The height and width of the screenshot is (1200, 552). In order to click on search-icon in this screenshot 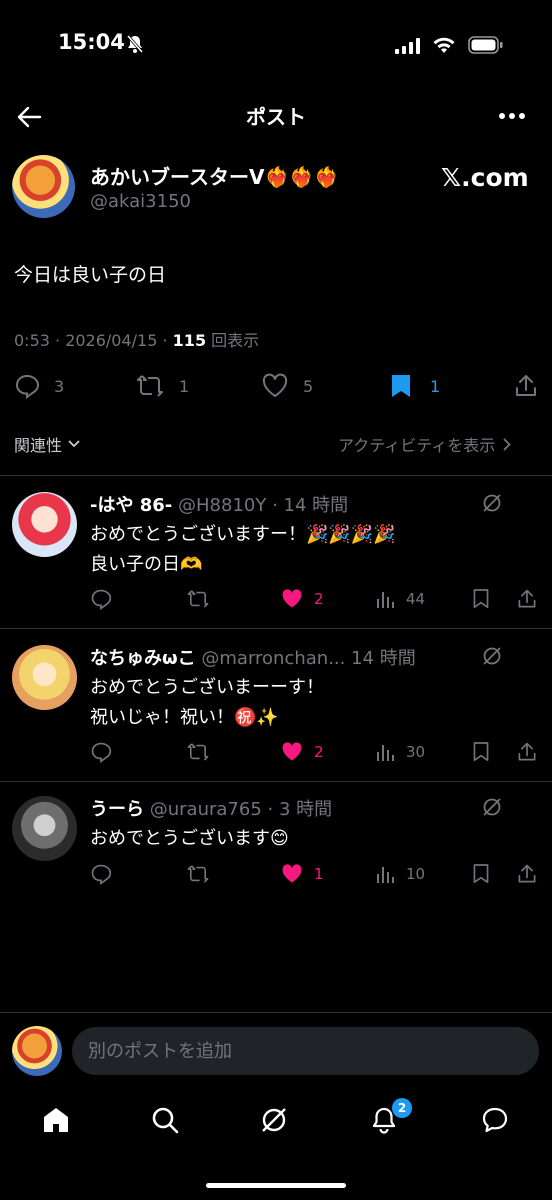, I will do `click(165, 1120)`.